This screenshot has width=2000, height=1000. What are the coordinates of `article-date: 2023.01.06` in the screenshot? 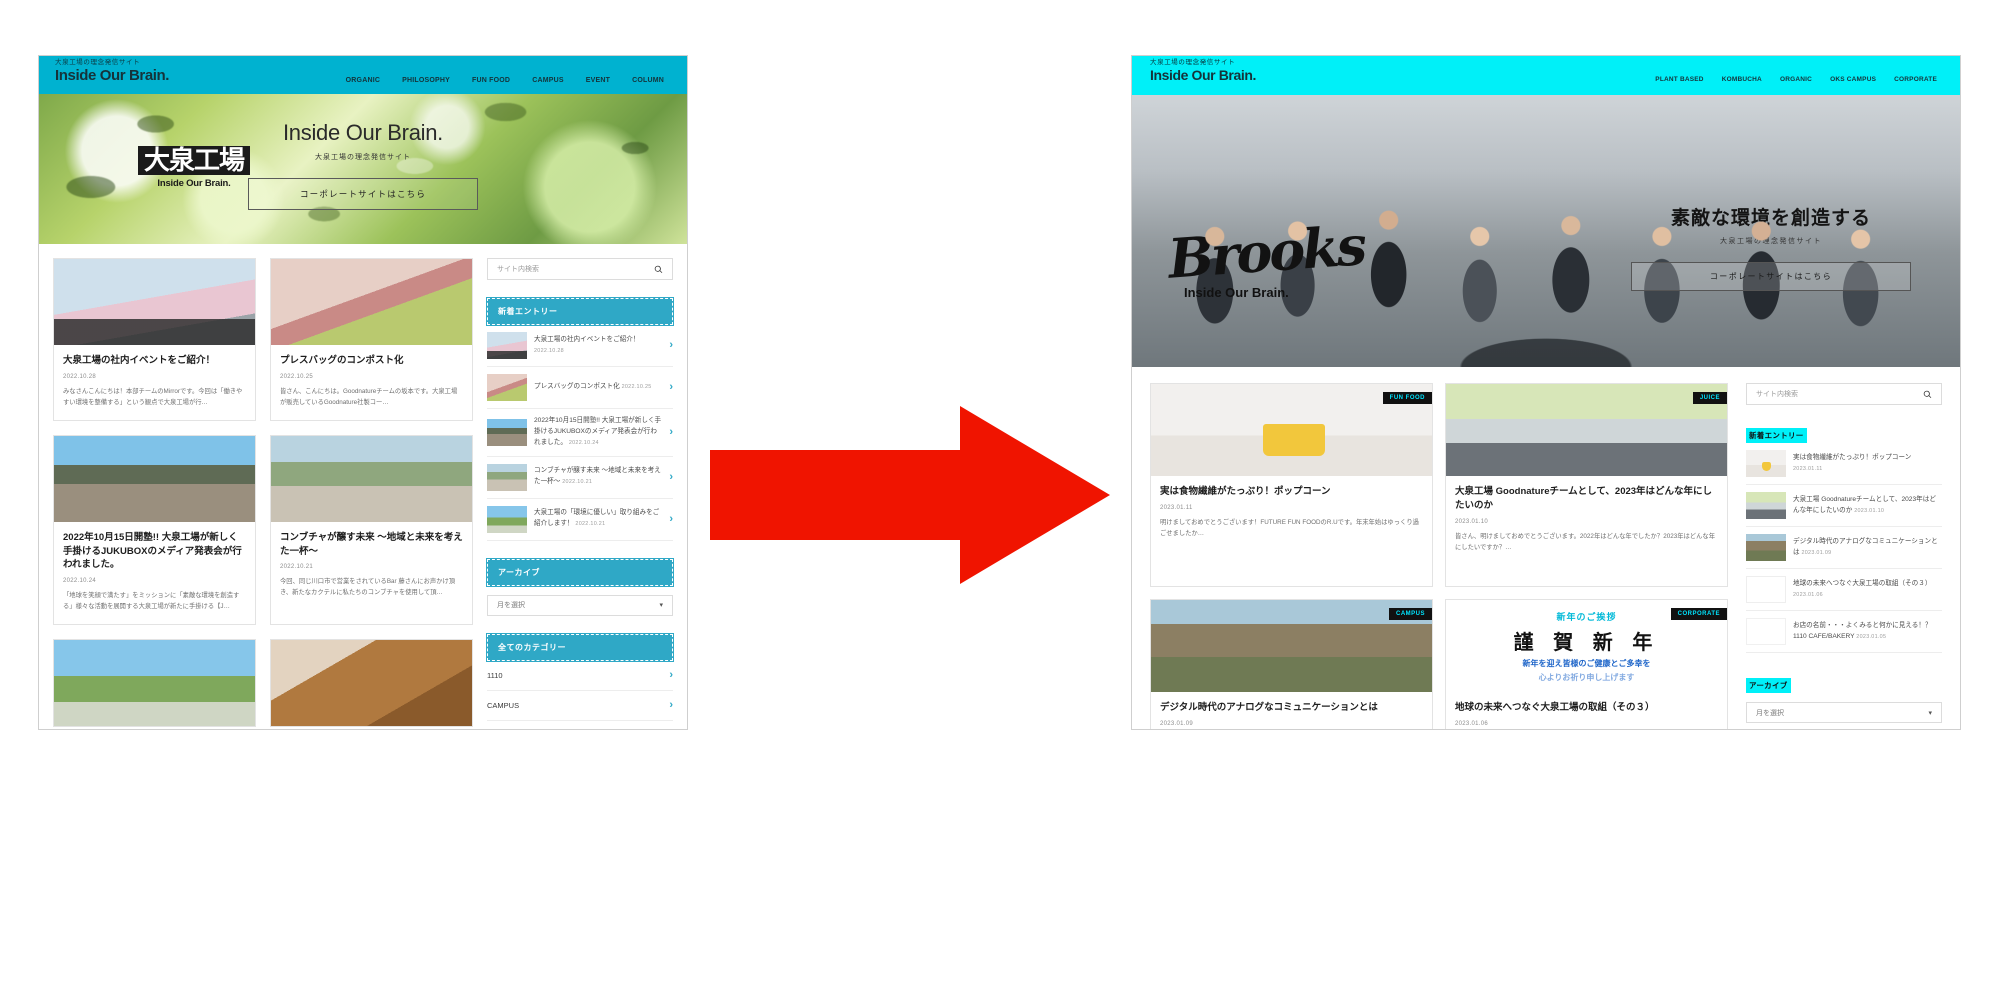 It's located at (1472, 724).